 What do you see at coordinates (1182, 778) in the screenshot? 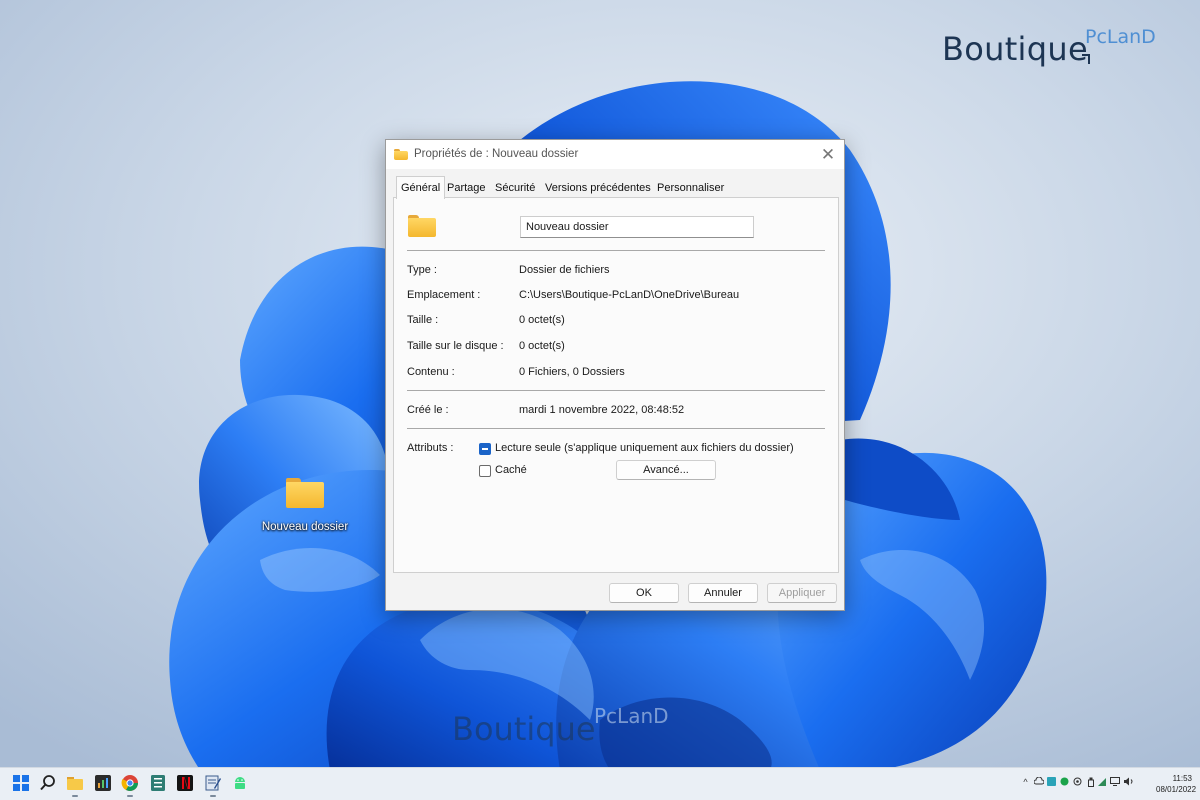
I see `clock-time: 11:53` at bounding box center [1182, 778].